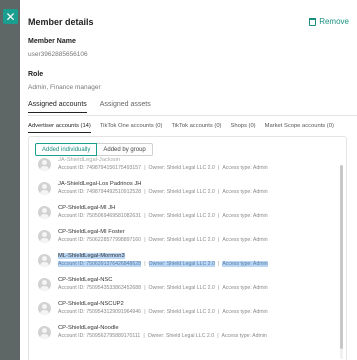 The height and width of the screenshot is (360, 357). What do you see at coordinates (89, 107) in the screenshot?
I see `main-tabs: Assigned accounts Assigned assets` at bounding box center [89, 107].